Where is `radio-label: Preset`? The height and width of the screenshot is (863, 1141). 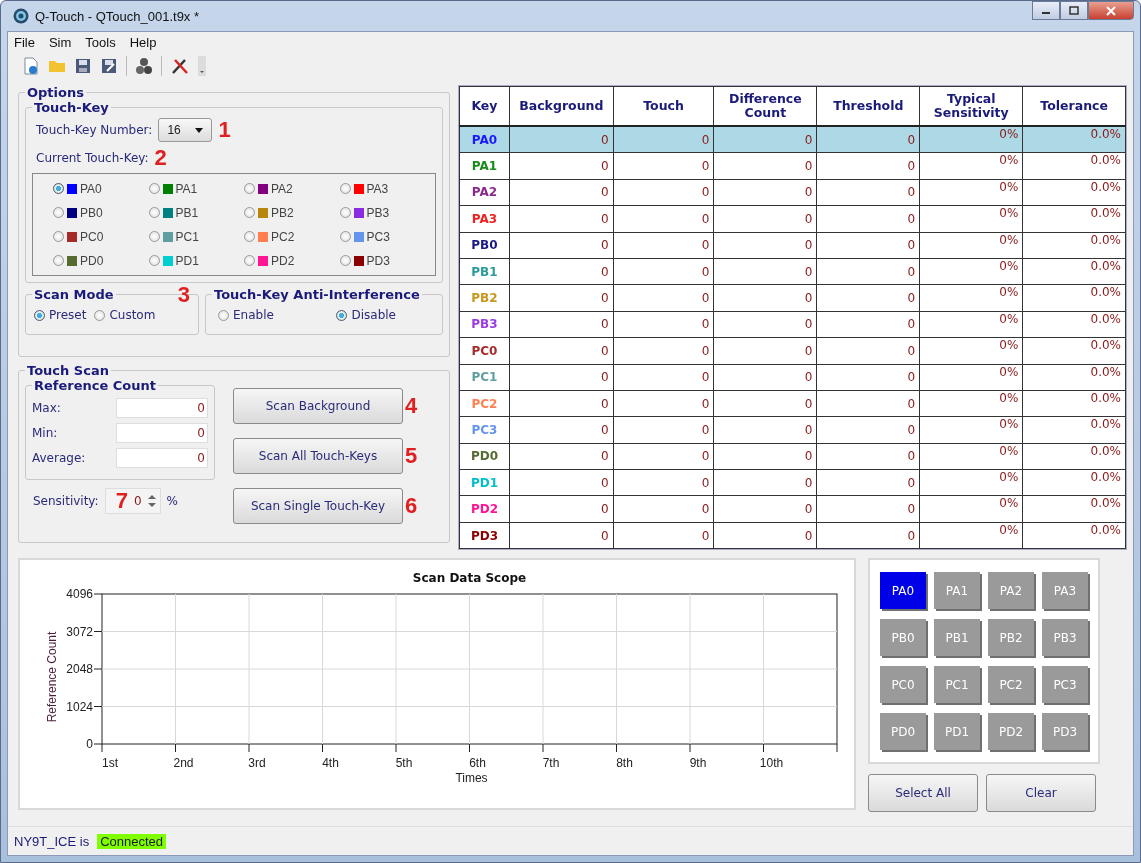
radio-label: Preset is located at coordinates (68, 315).